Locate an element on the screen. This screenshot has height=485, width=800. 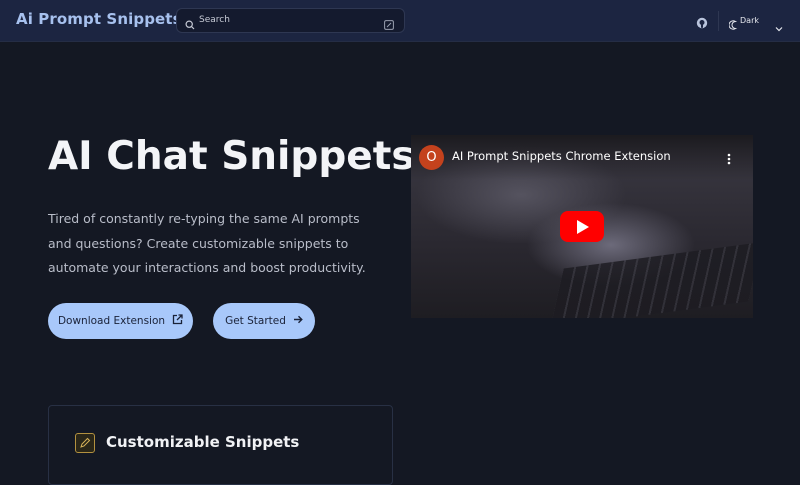
navbar: Ai Prompt Snippets Search Dark is located at coordinates (400, 21).